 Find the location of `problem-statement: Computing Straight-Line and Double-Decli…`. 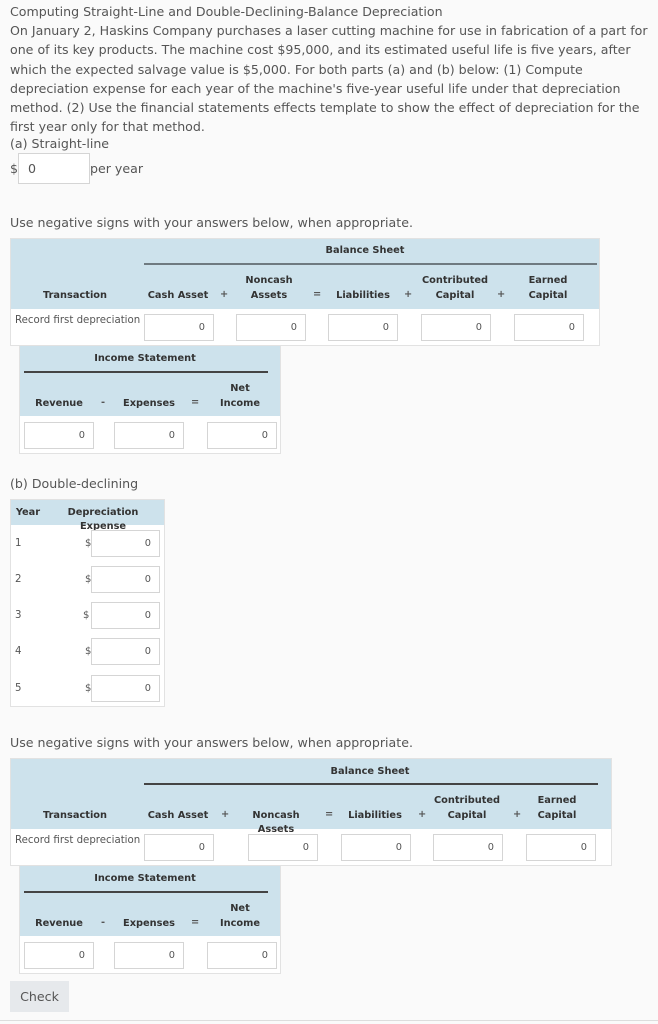

problem-statement: Computing Straight-Line and Double-Decli… is located at coordinates (330, 69).